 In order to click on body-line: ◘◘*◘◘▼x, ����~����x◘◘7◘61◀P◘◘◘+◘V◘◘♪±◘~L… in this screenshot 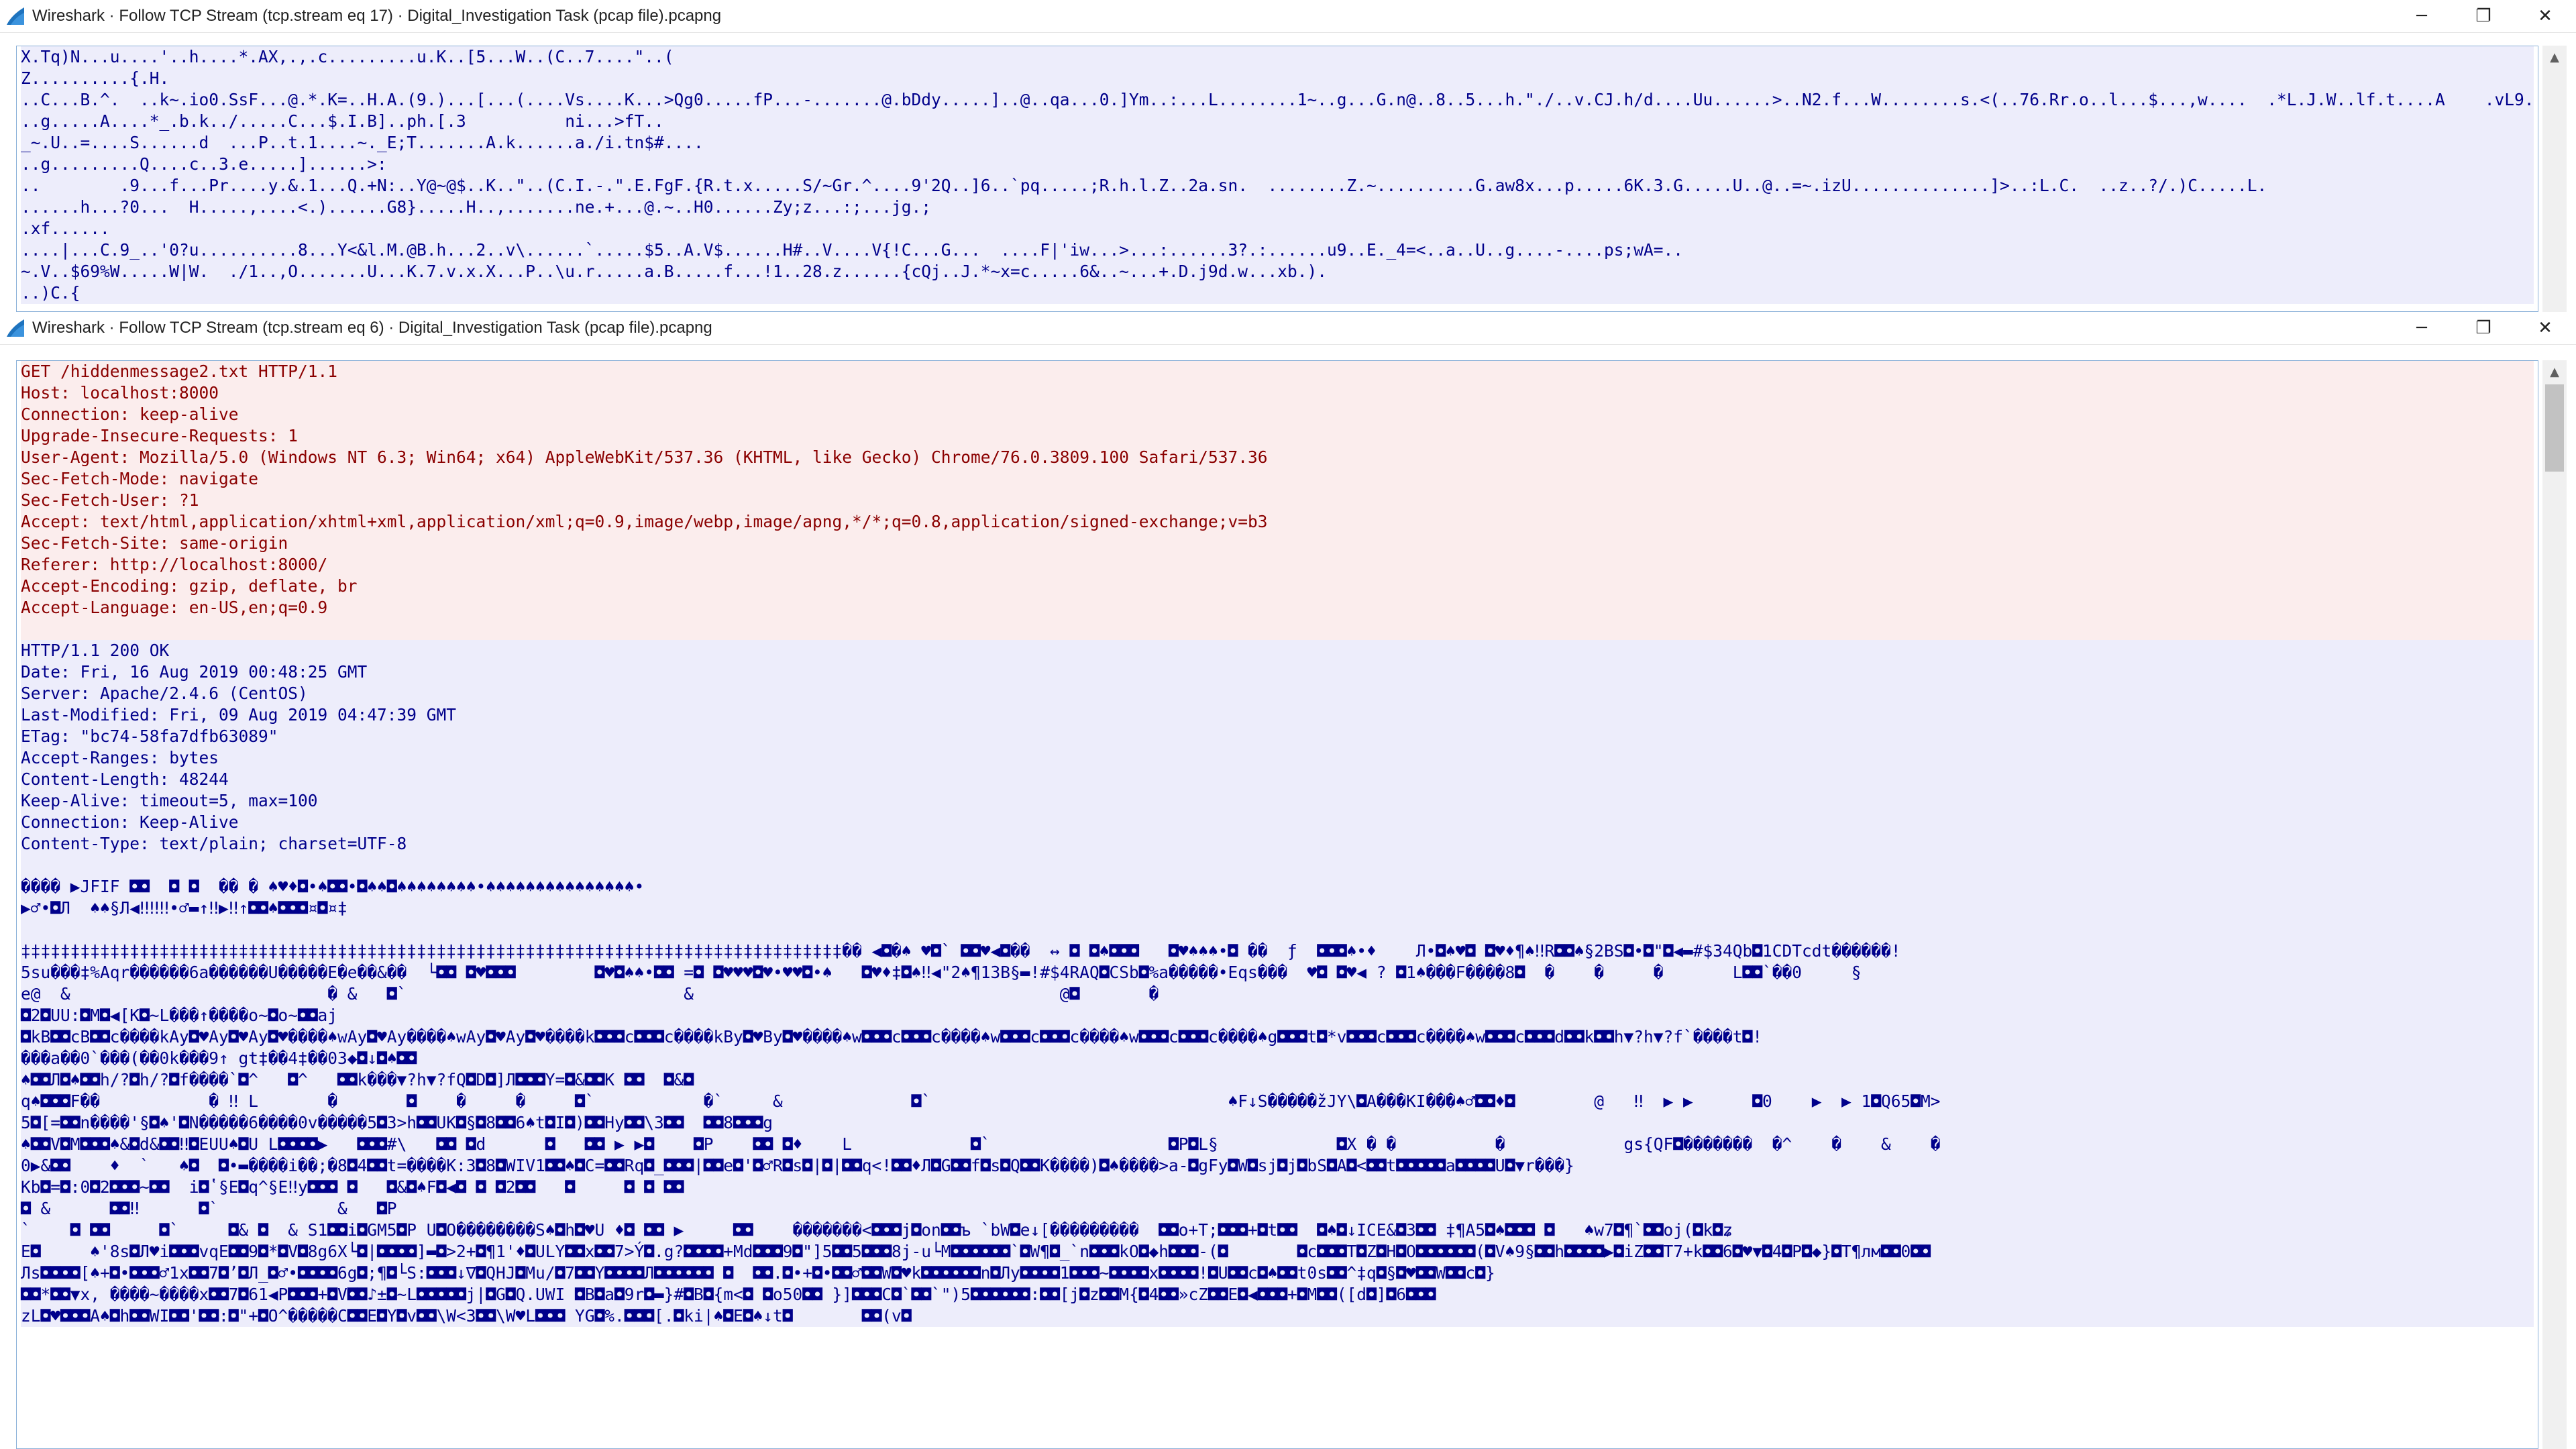, I will do `click(1277, 1294)`.